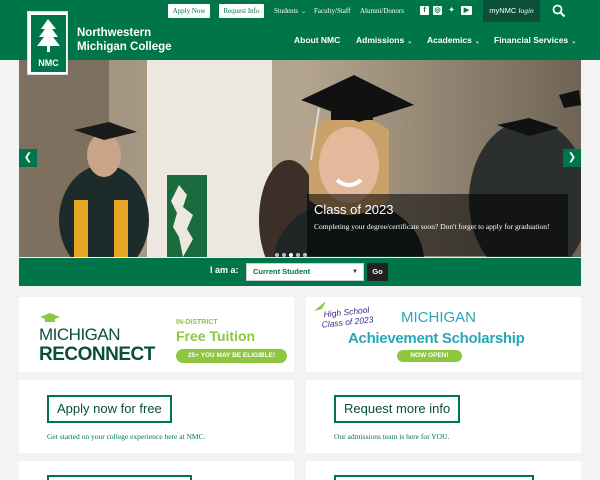 Image resolution: width=600 pixels, height=480 pixels. I want to click on go-button: Go, so click(377, 272).